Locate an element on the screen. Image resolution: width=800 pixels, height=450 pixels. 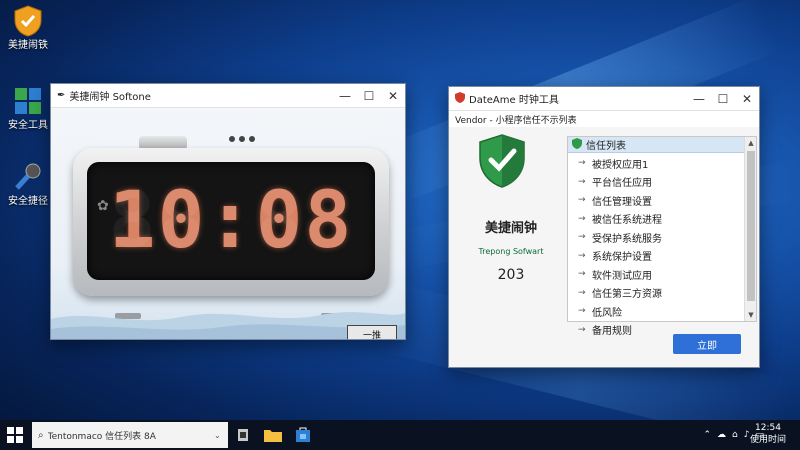
shield-small-icon is located at coordinates (577, 144).